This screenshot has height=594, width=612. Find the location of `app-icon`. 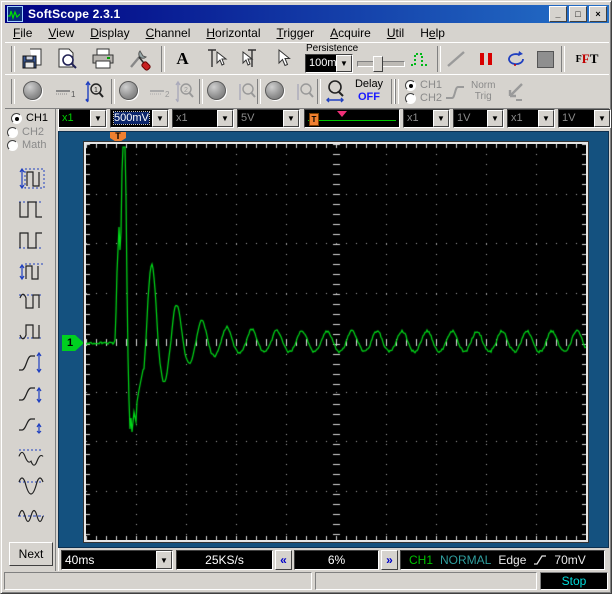

app-icon is located at coordinates (15, 14).